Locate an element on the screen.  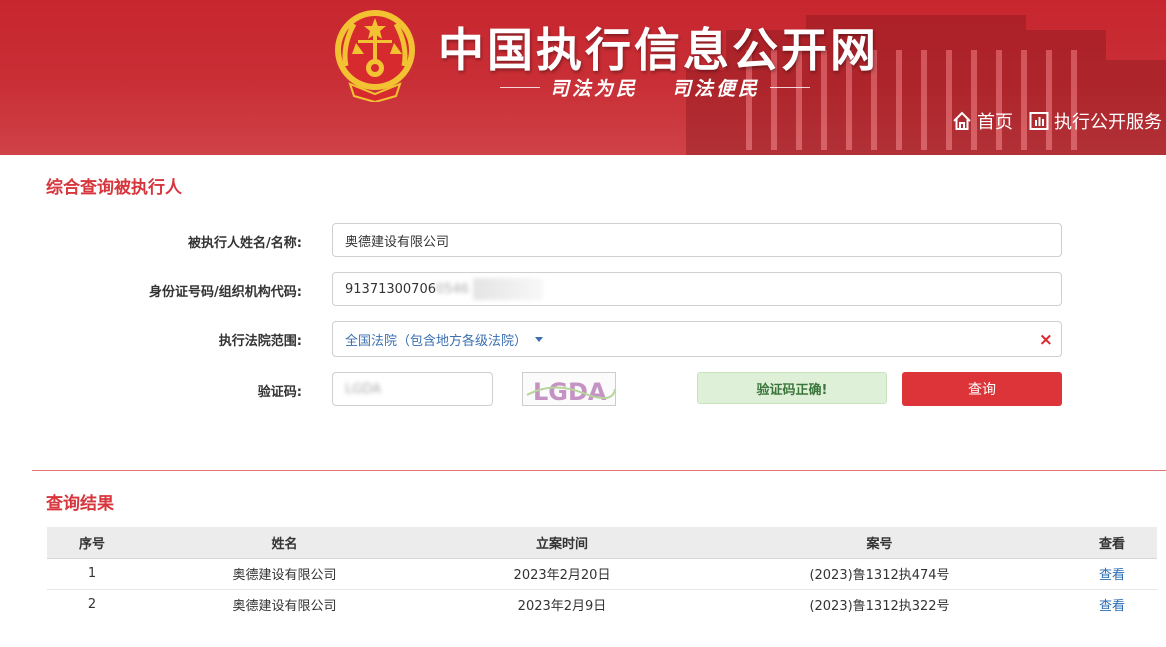
name-input: 奥德建设有限公司 is located at coordinates (697, 240).